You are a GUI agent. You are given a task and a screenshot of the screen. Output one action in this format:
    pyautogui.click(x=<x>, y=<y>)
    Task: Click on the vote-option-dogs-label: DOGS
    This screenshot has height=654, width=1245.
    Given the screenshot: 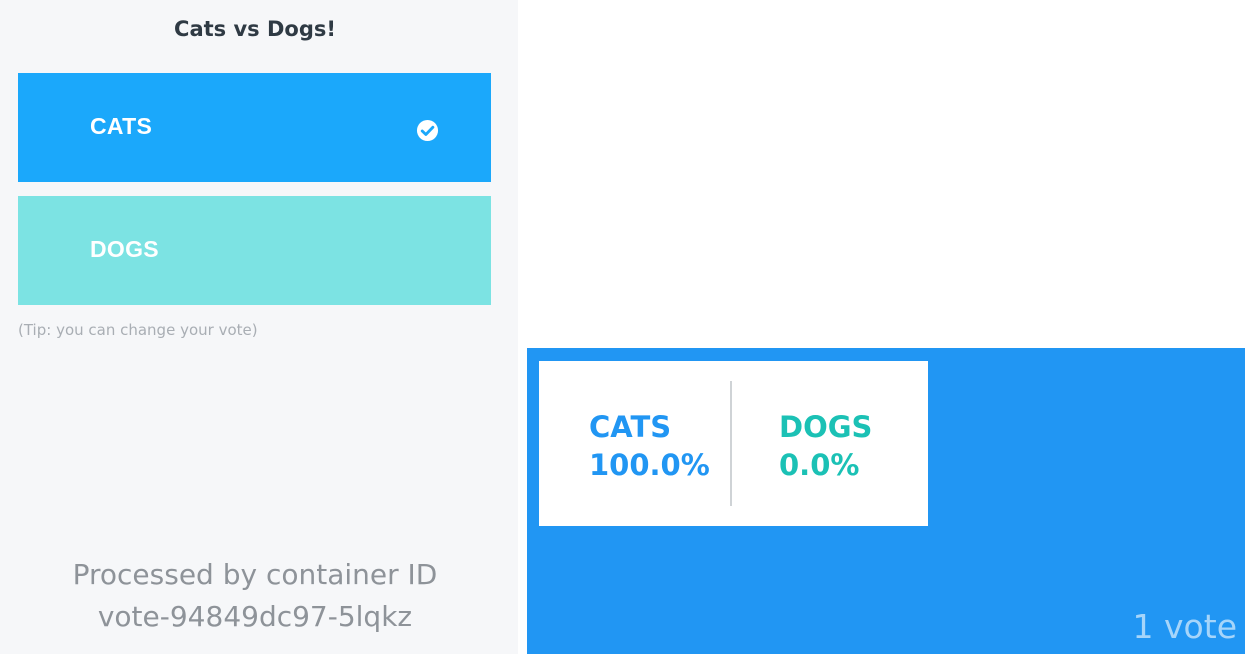 What is the action you would take?
    pyautogui.click(x=124, y=249)
    